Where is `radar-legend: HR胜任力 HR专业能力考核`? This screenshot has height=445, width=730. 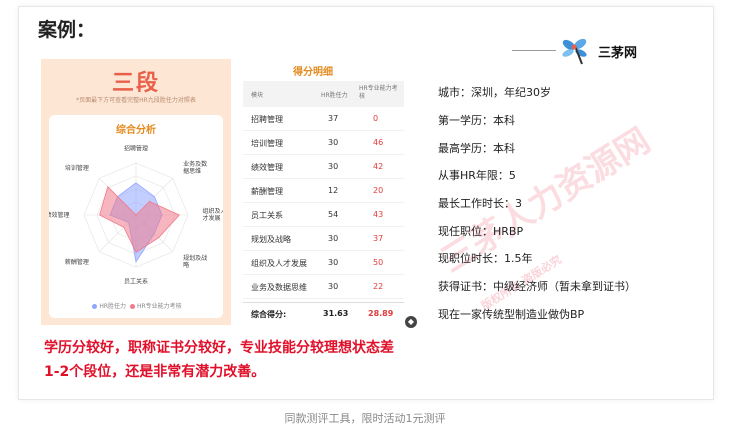
radar-legend: HR胜任力 HR专业能力考核 is located at coordinates (136, 305).